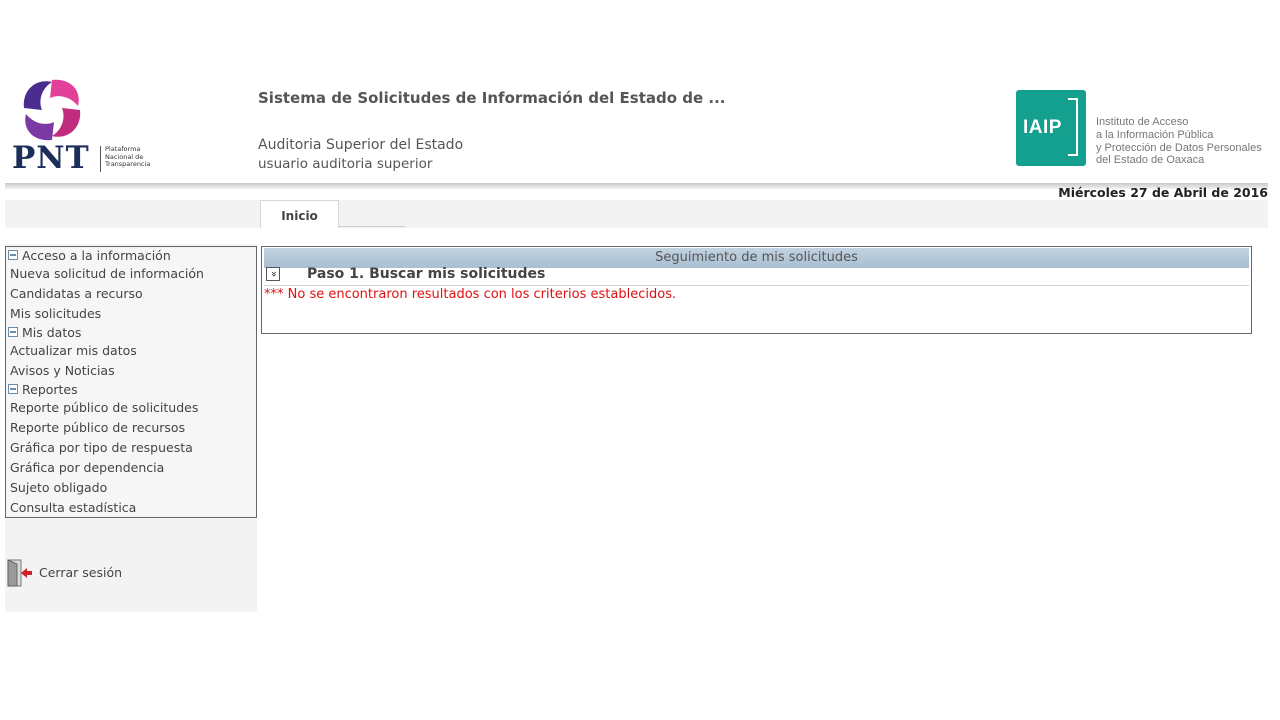  Describe the element at coordinates (52, 110) in the screenshot. I see `pnt-logo-mark-icon` at that location.